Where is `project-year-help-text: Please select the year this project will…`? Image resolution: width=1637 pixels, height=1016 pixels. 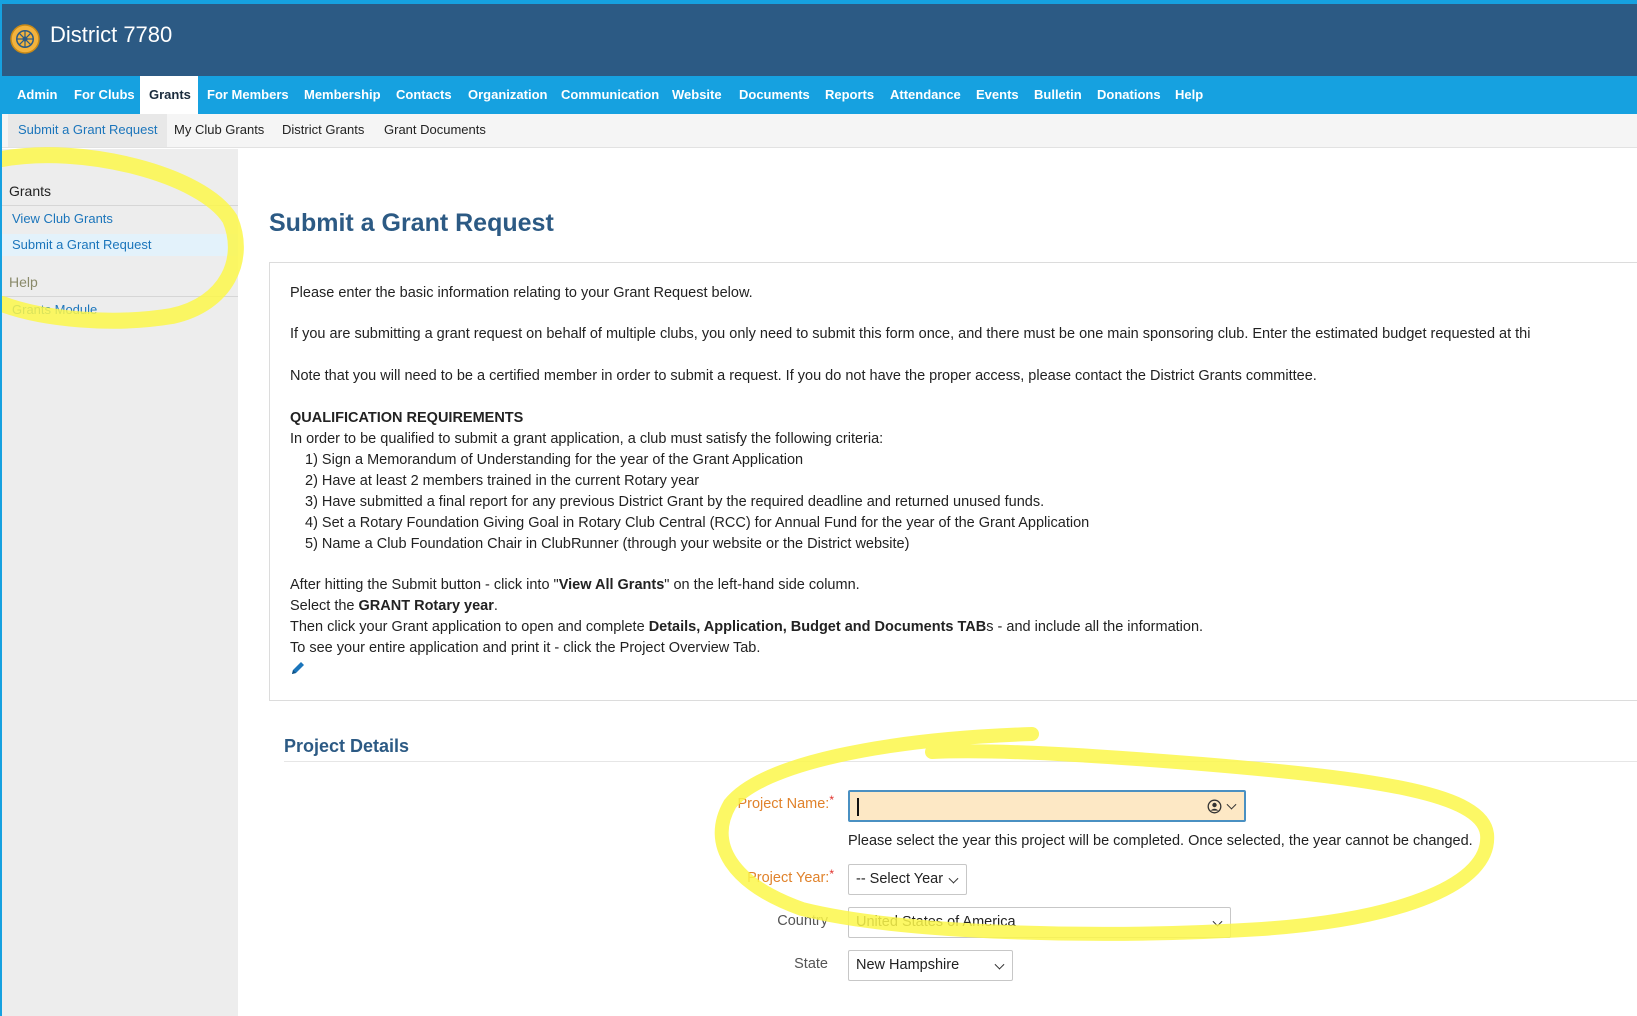 project-year-help-text: Please select the year this project will… is located at coordinates (1160, 841).